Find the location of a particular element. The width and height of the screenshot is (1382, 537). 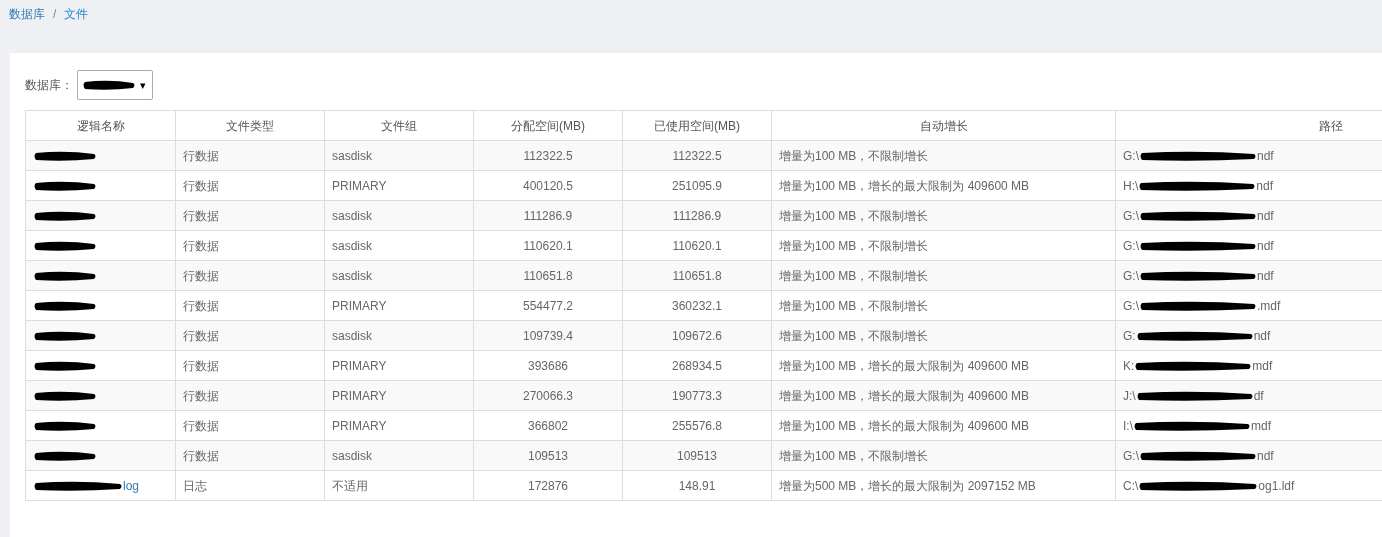

path-prefix: G: is located at coordinates (1129, 336).